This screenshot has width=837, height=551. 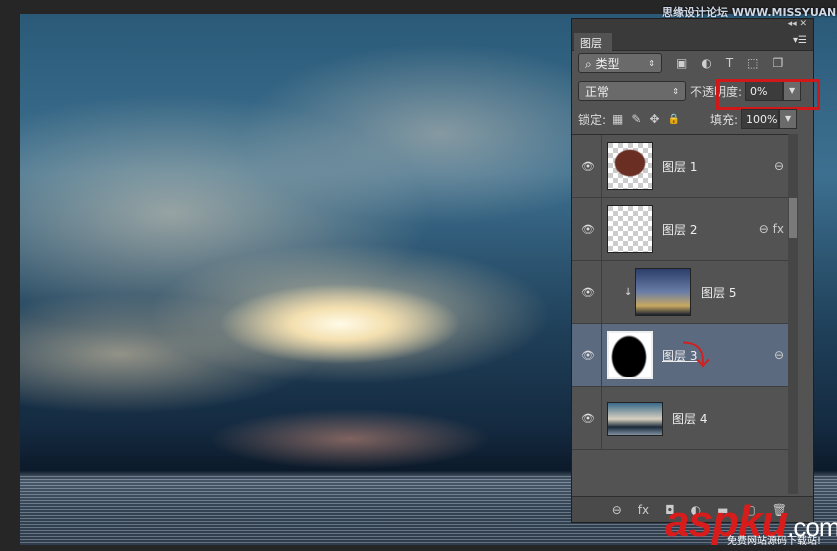 I want to click on link-fx-icon: ⊖ fx, so click(x=771, y=229).